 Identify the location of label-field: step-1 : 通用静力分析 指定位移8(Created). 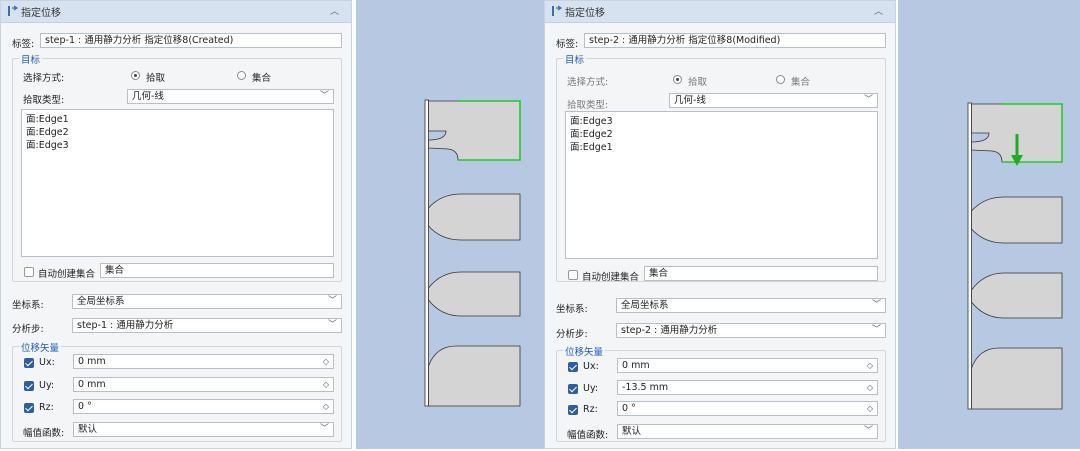
(191, 40).